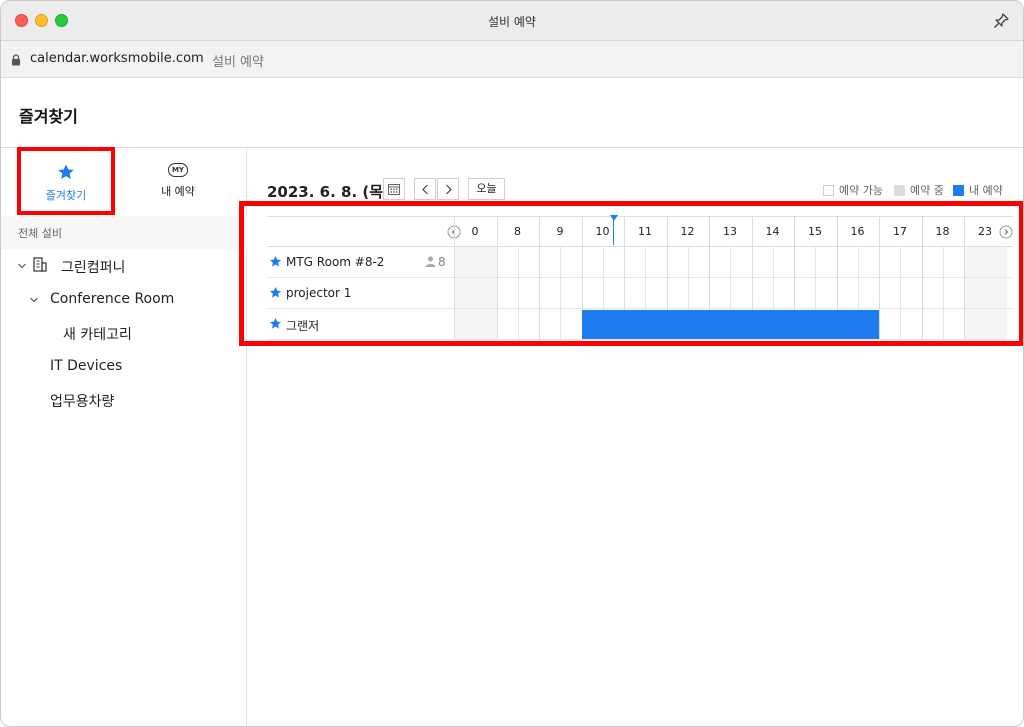  I want to click on section-label: 전체 설비, so click(40, 233).